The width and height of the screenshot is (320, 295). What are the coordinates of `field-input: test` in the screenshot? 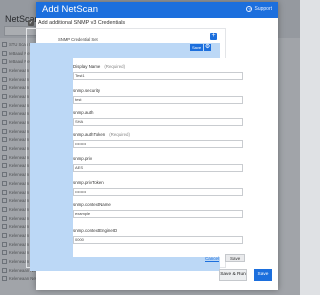 It's located at (158, 100).